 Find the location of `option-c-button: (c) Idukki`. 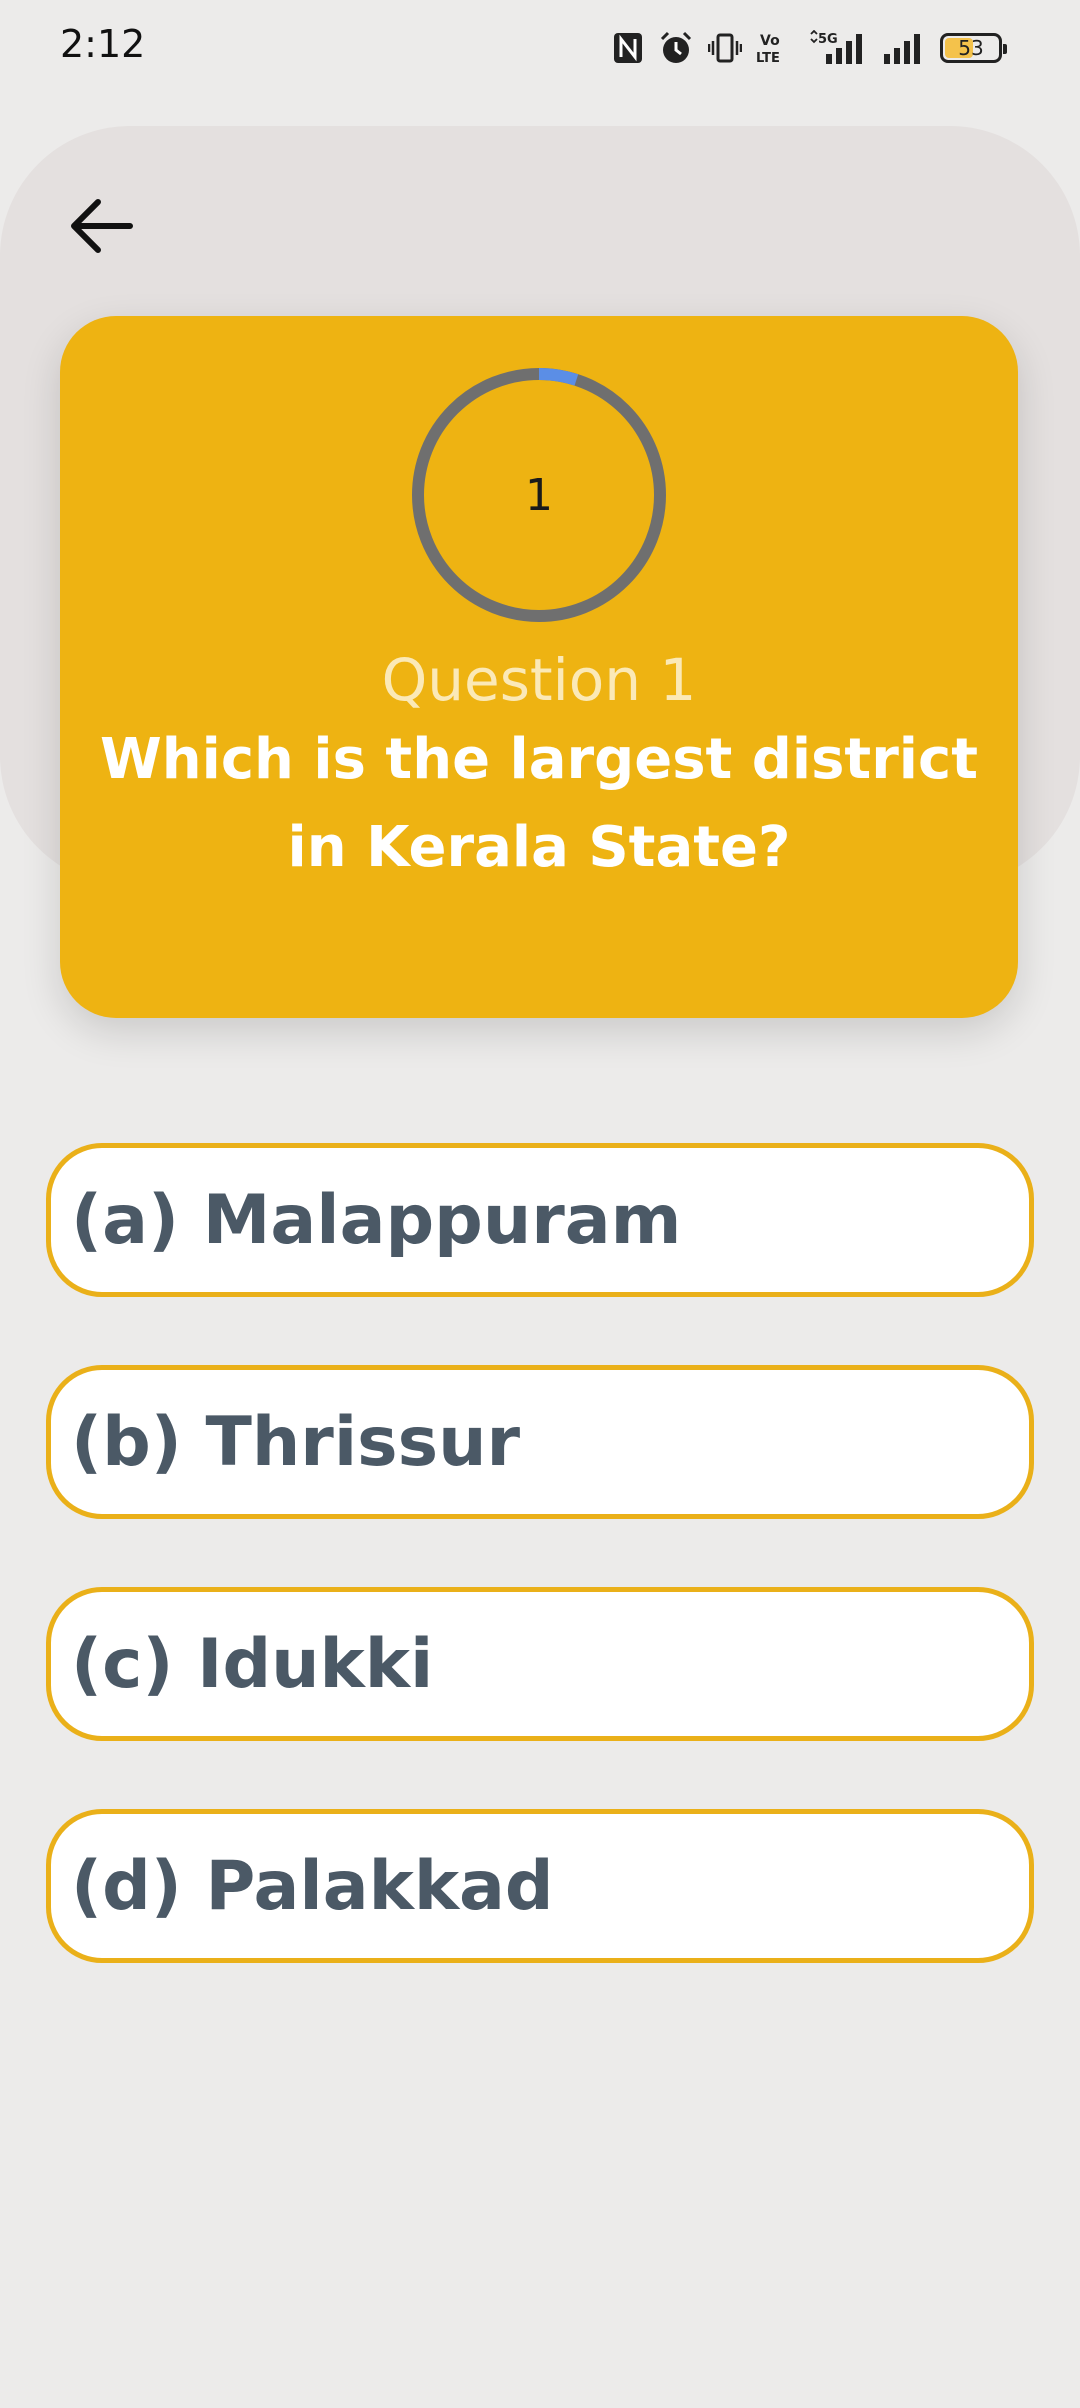

option-c-button: (c) Idukki is located at coordinates (540, 1664).